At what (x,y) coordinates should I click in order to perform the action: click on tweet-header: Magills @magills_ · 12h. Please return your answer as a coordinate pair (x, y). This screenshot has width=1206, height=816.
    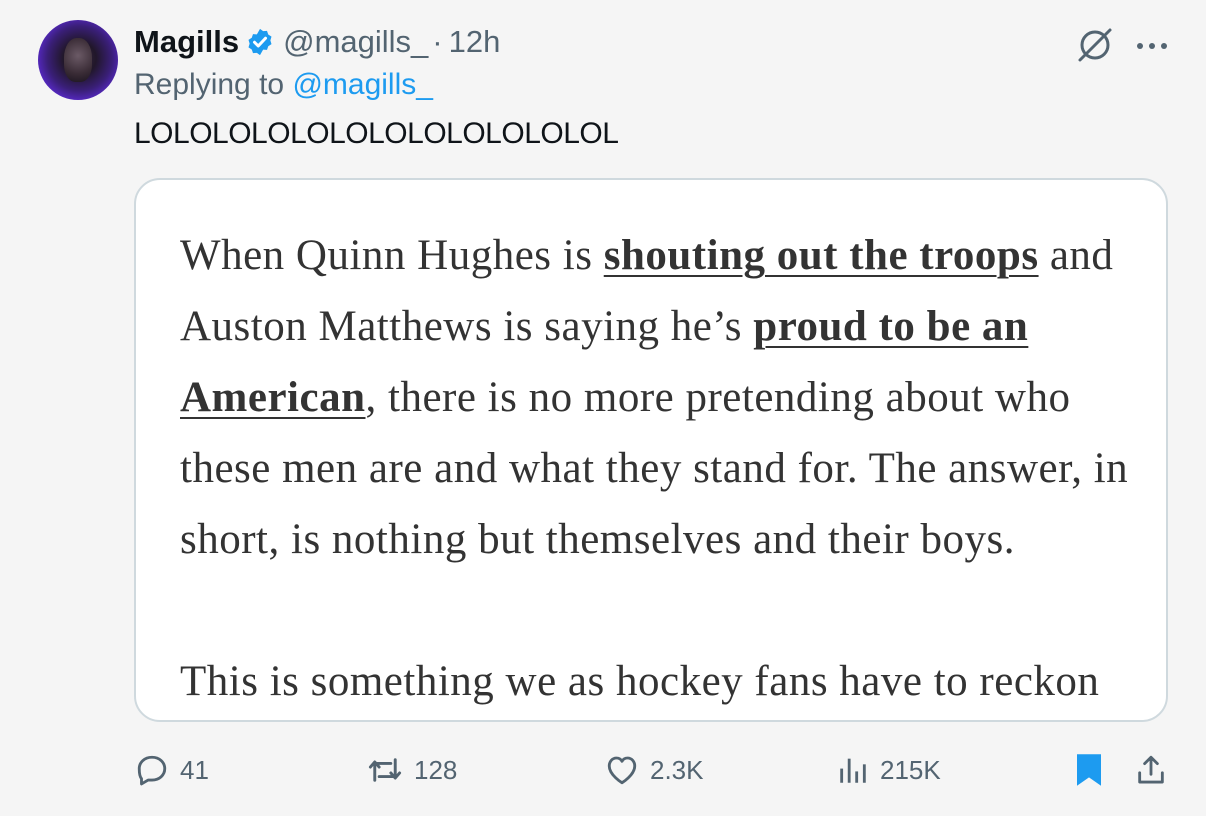
    Looking at the image, I should click on (317, 42).